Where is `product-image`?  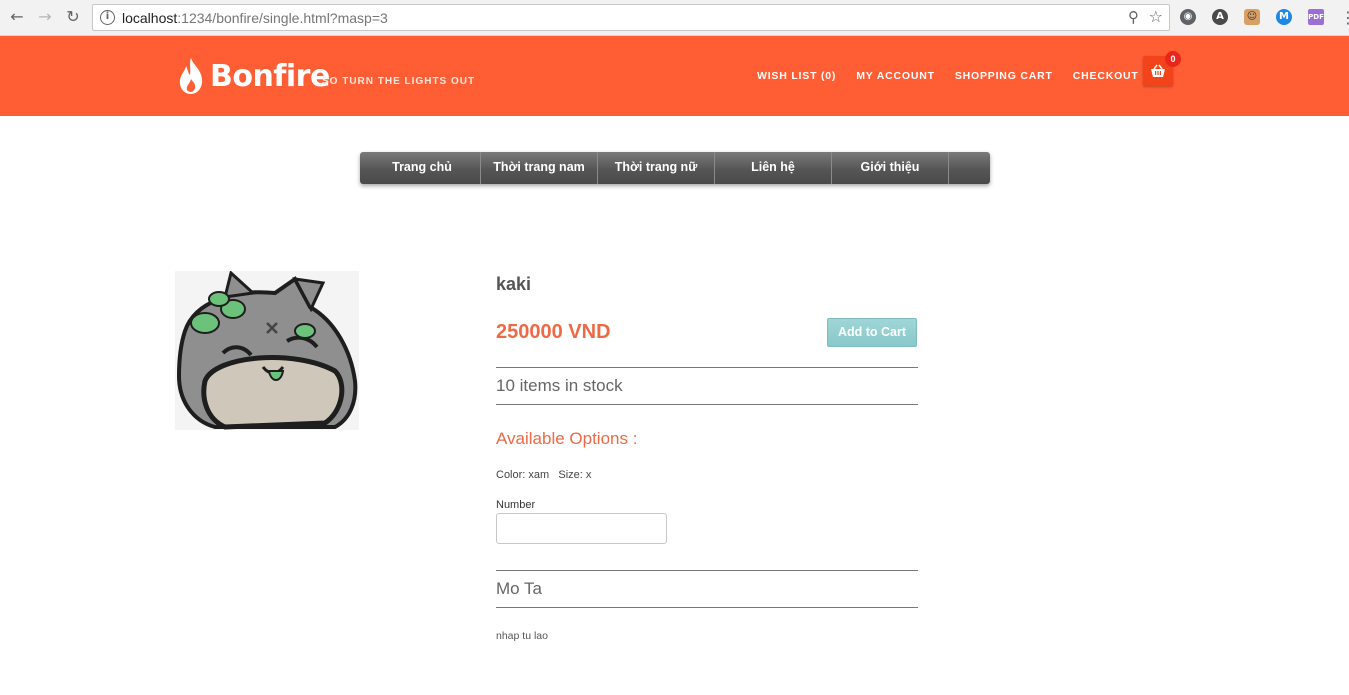
product-image is located at coordinates (267, 350).